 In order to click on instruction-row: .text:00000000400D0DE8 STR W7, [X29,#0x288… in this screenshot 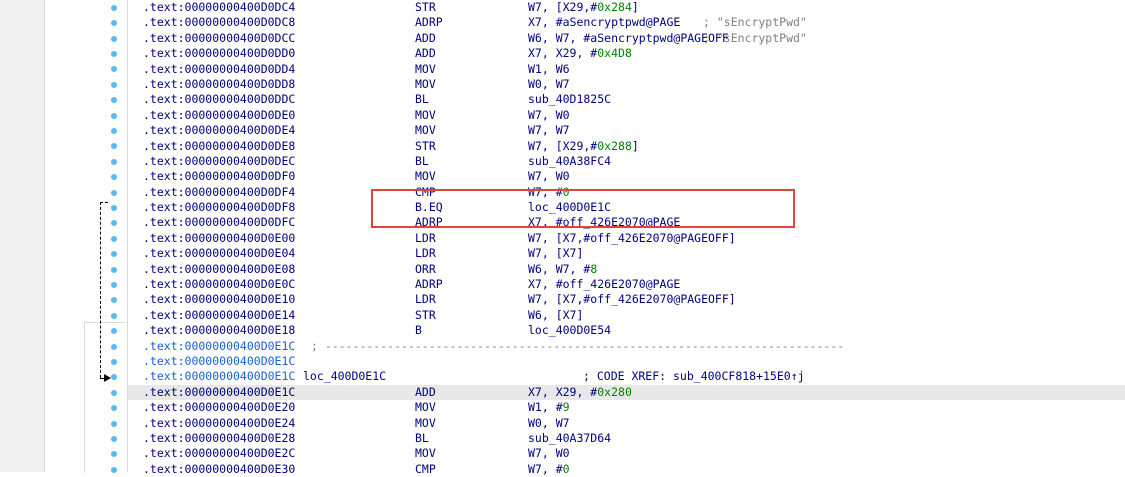, I will do `click(626, 146)`.